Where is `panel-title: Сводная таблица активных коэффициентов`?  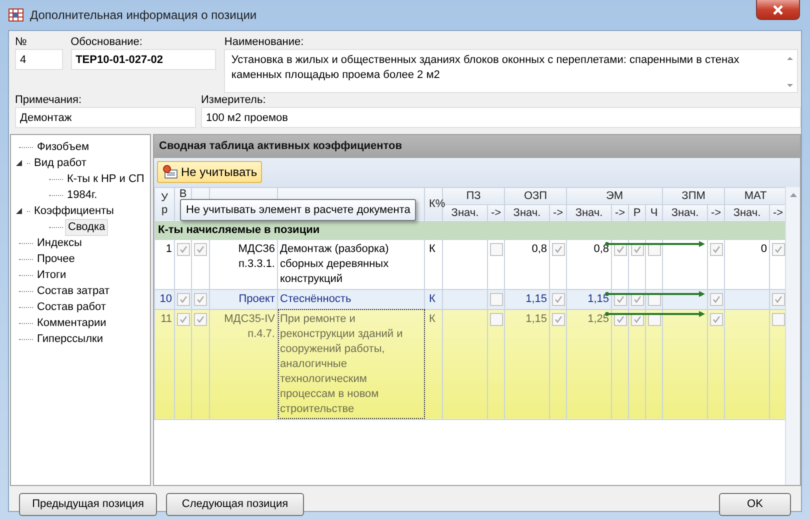 panel-title: Сводная таблица активных коэффициентов is located at coordinates (477, 146).